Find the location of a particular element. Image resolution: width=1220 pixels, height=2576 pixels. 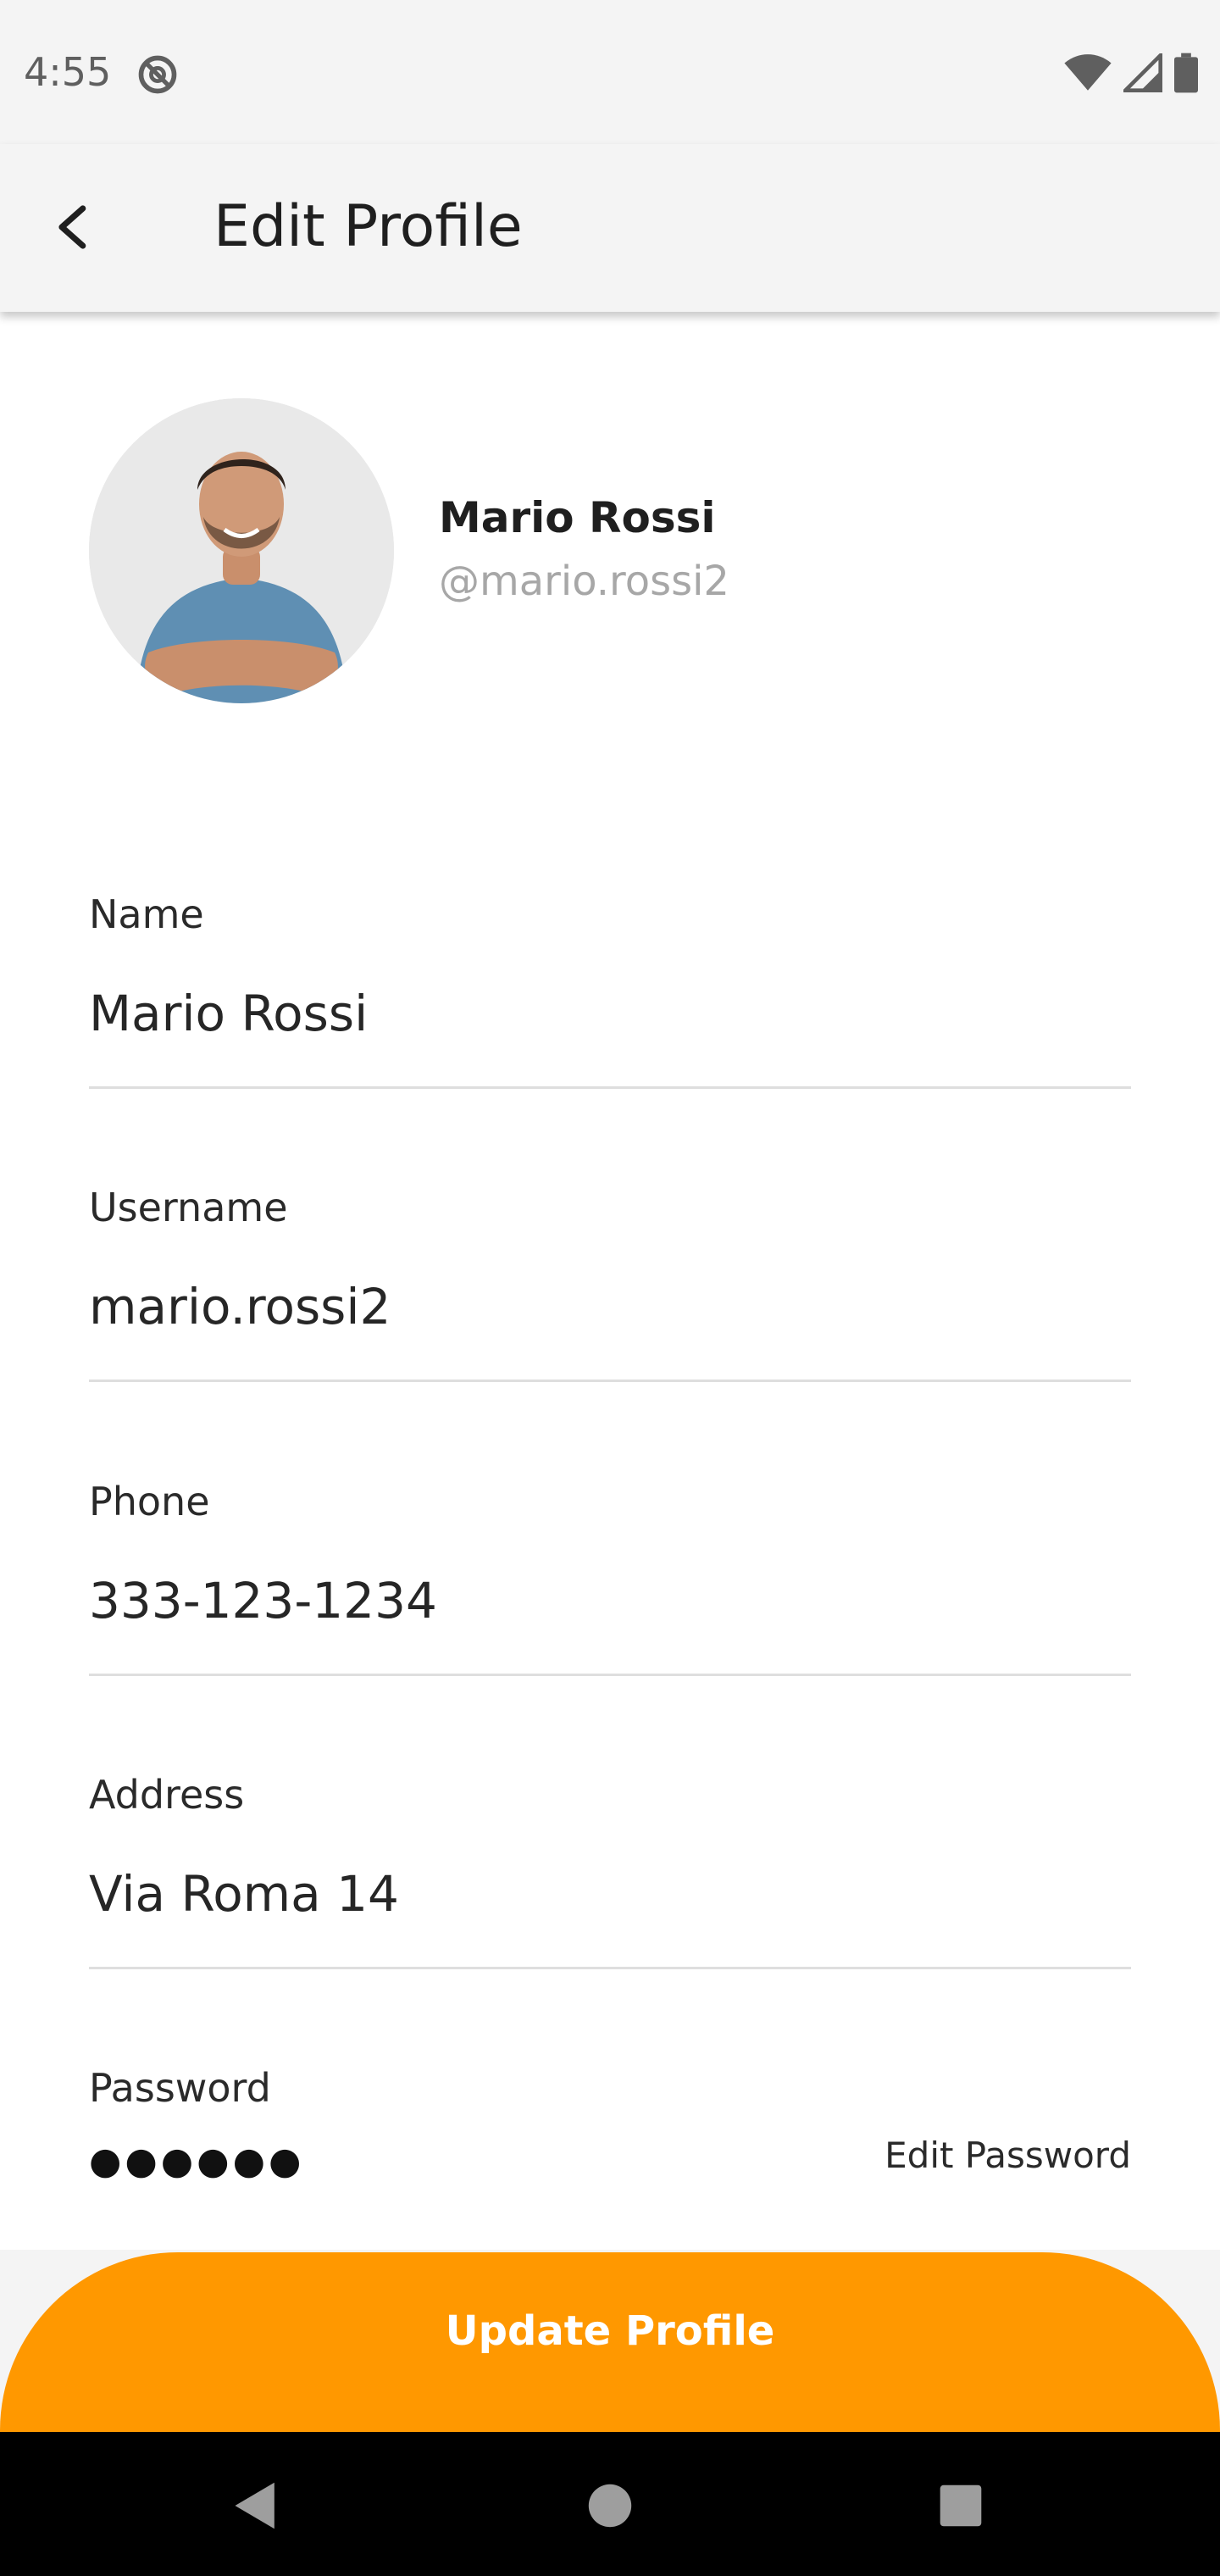

nav-back-button is located at coordinates (256, 2506).